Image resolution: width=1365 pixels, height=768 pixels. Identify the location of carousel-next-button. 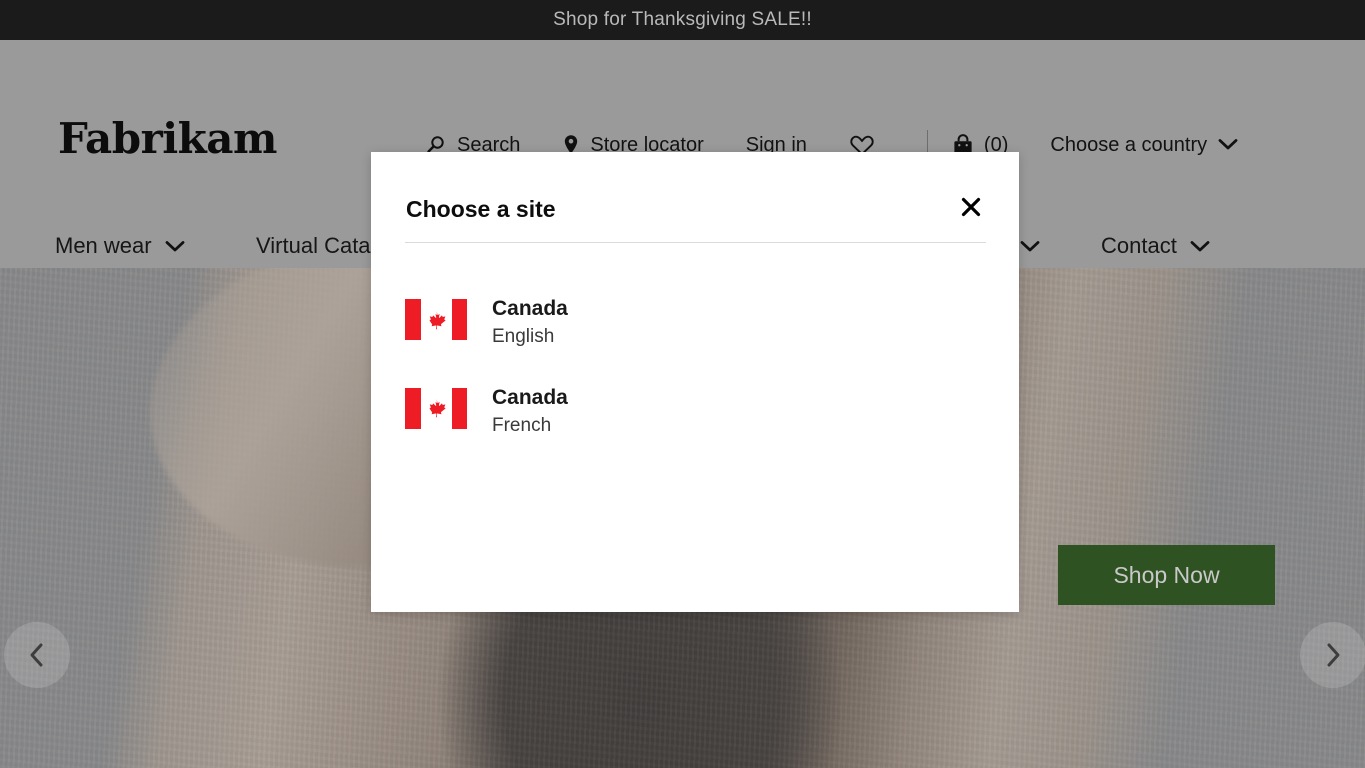
(1332, 655).